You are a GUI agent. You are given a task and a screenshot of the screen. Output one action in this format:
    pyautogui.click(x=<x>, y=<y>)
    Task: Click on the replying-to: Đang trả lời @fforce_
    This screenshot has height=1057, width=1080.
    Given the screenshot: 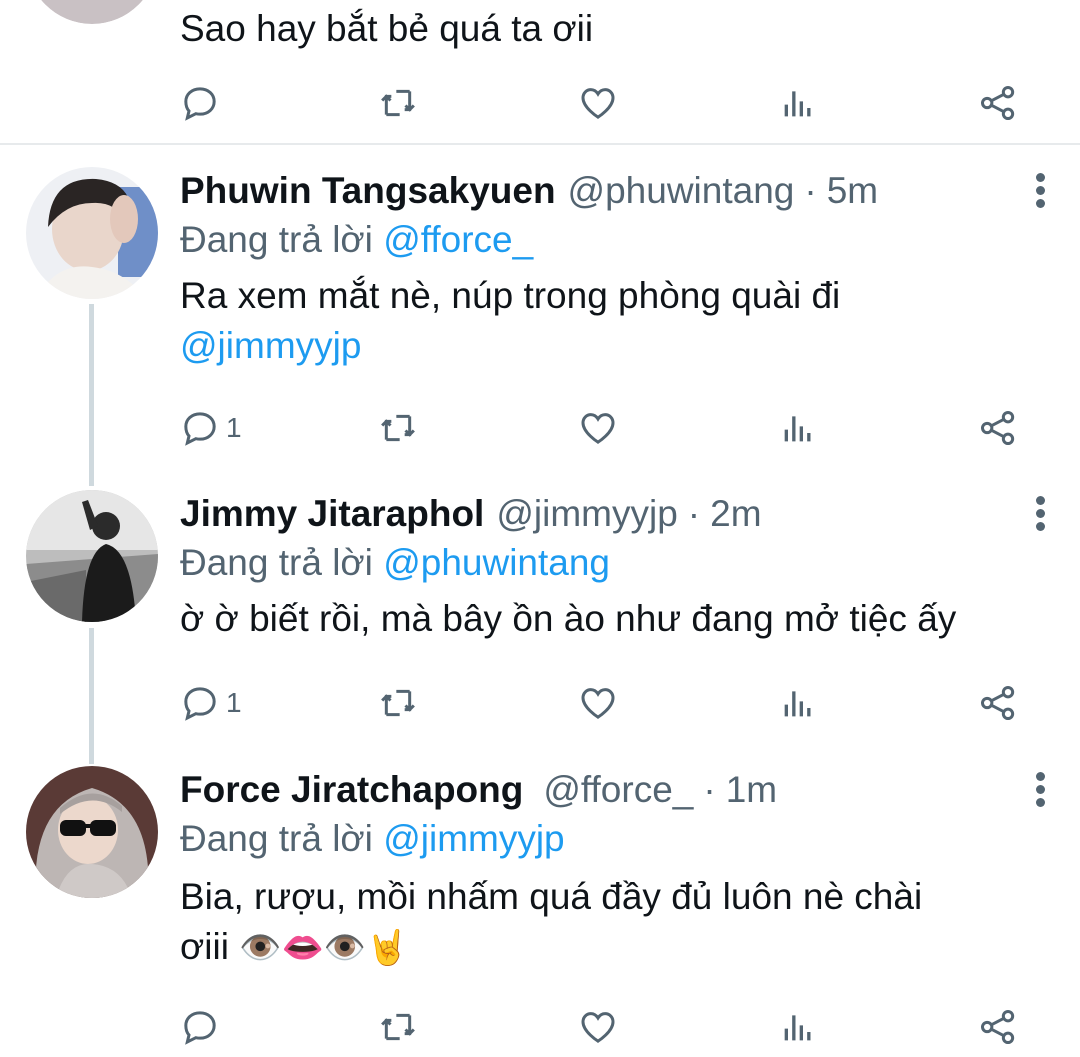 What is the action you would take?
    pyautogui.click(x=620, y=240)
    